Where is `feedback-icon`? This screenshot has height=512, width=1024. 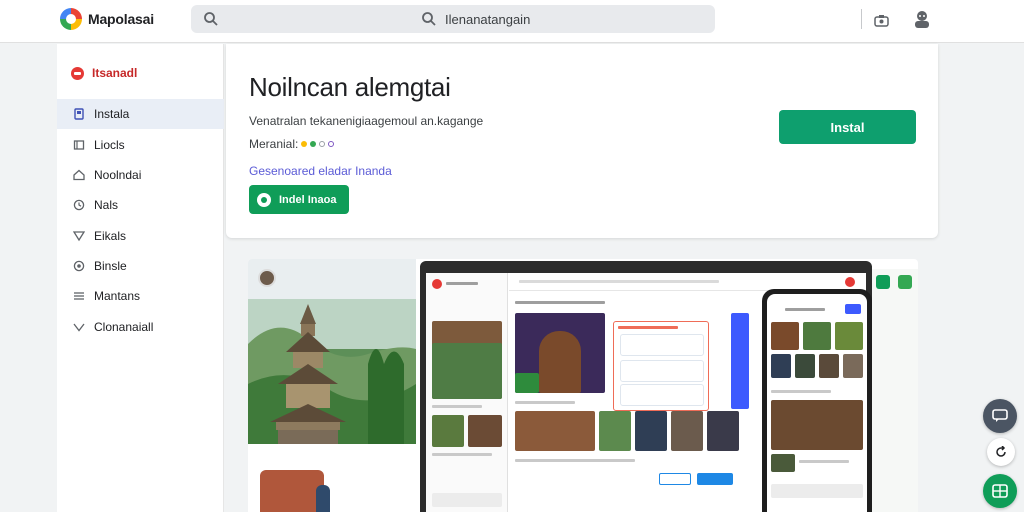 feedback-icon is located at coordinates (1000, 415).